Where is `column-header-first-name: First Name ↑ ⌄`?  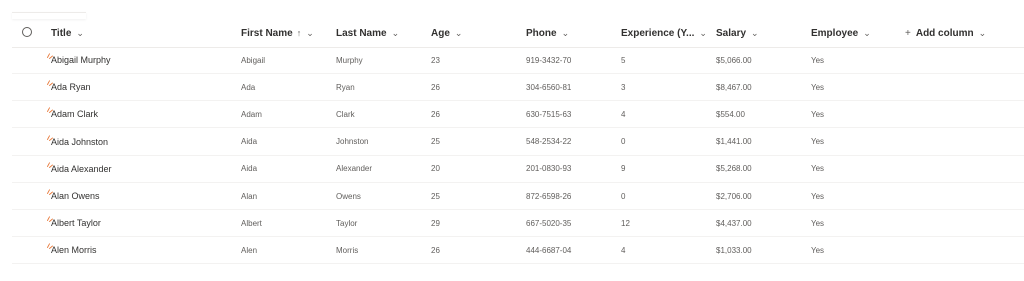
column-header-first-name: First Name ↑ ⌄ is located at coordinates (277, 33).